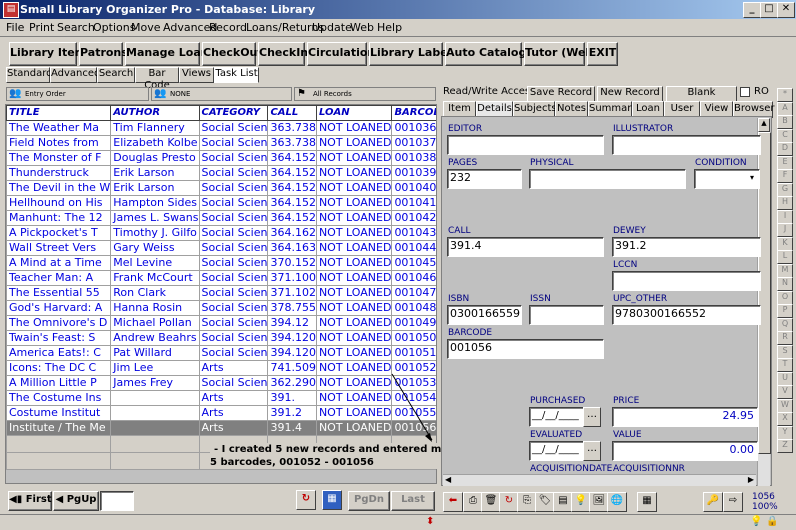  Describe the element at coordinates (59, 143) in the screenshot. I see `cell-title: Field Notes from` at that location.